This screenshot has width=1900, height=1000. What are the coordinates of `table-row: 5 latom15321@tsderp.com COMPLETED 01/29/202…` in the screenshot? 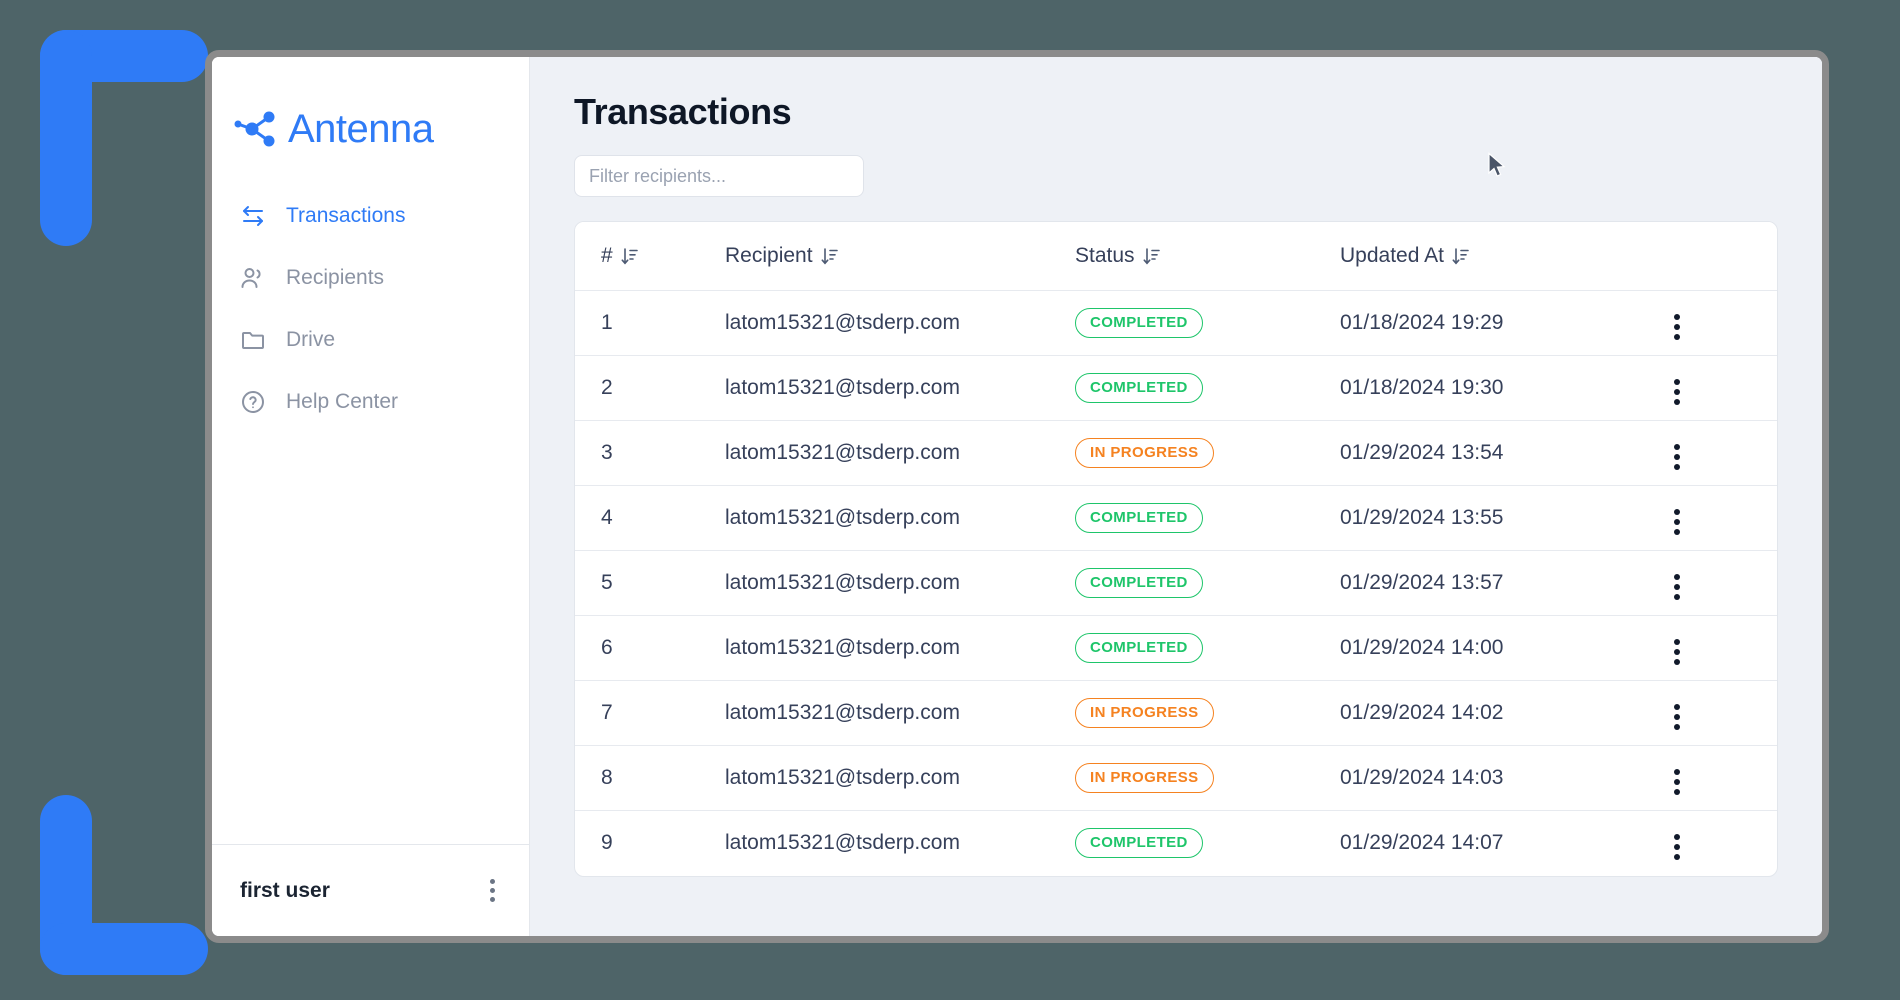 It's located at (1176, 583).